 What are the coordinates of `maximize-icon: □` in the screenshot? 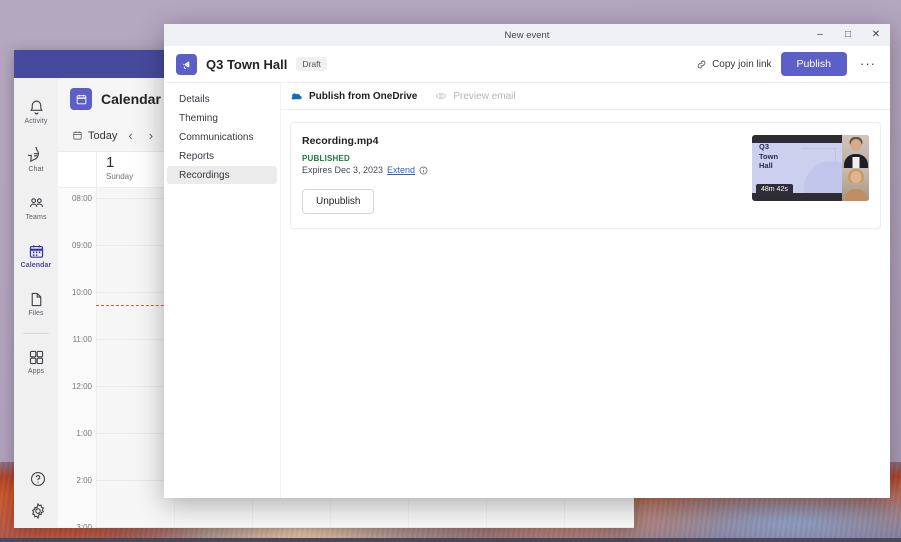 It's located at (848, 34).